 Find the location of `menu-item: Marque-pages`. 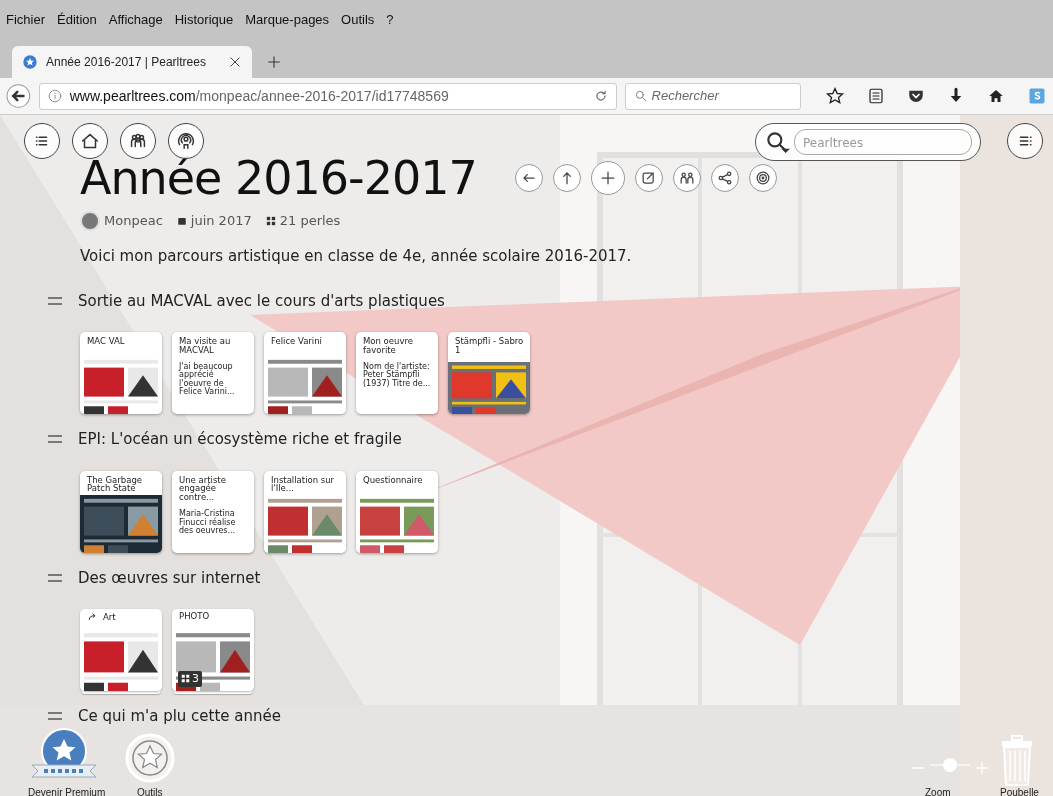

menu-item: Marque-pages is located at coordinates (287, 20).